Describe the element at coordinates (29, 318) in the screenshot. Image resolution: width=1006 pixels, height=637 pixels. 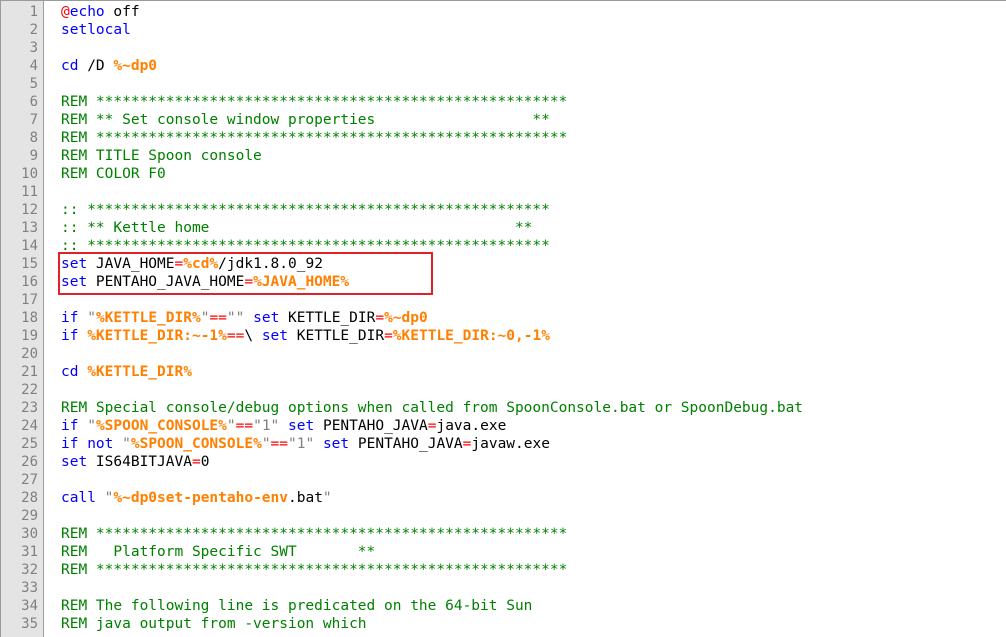
I see `line-number: 18` at that location.